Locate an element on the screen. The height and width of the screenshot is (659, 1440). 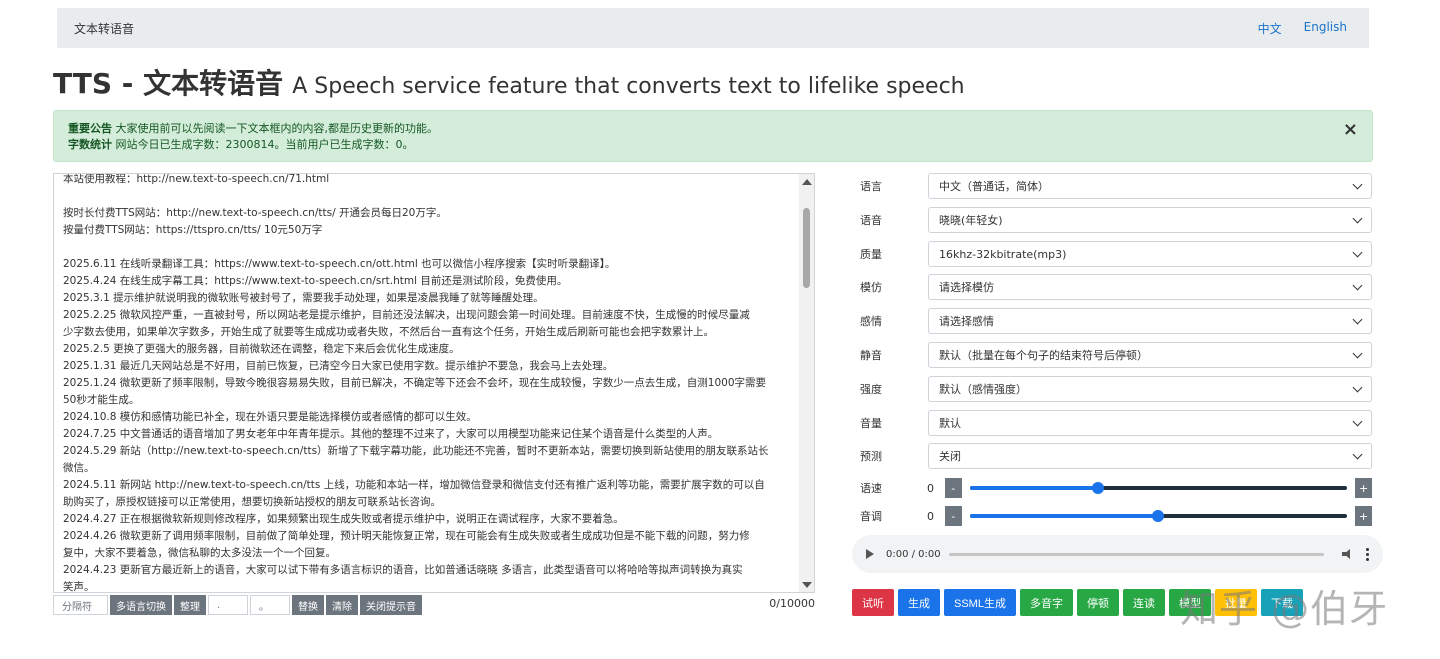
speed-minus-button: - is located at coordinates (953, 488).